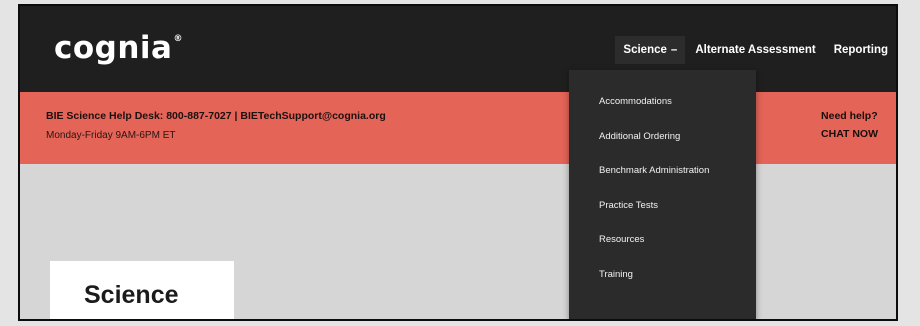  I want to click on help-desk-hours: Monday-Friday 9AM-6PM ET, so click(111, 135).